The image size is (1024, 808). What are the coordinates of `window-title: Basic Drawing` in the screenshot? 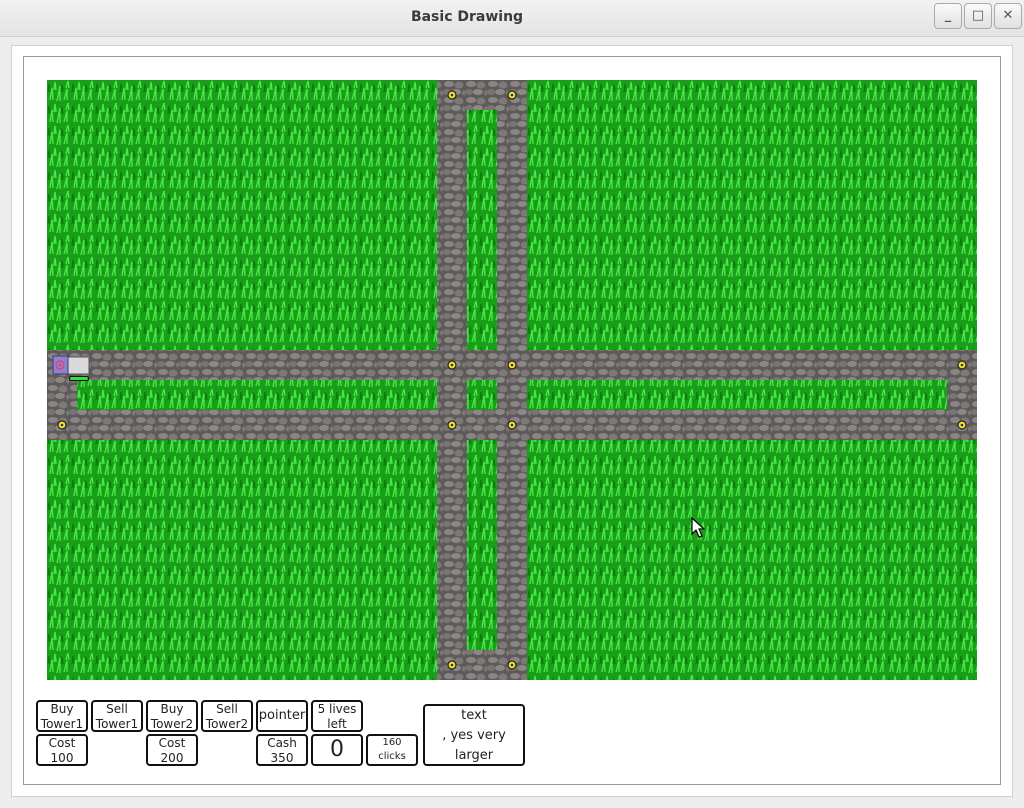 It's located at (467, 17).